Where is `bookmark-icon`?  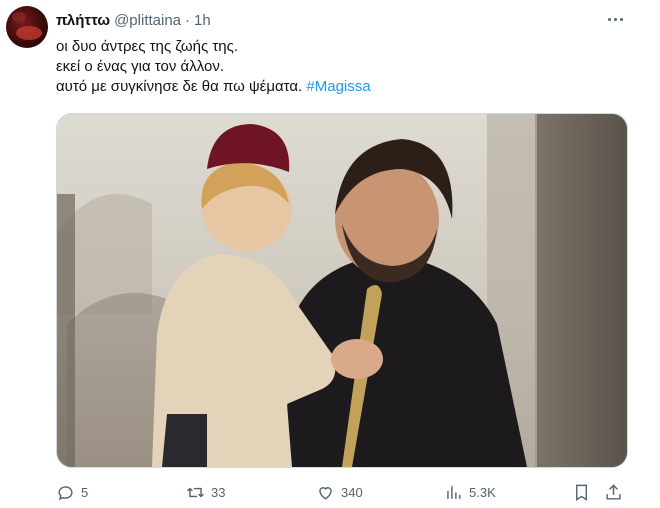
bookmark-icon is located at coordinates (581, 492).